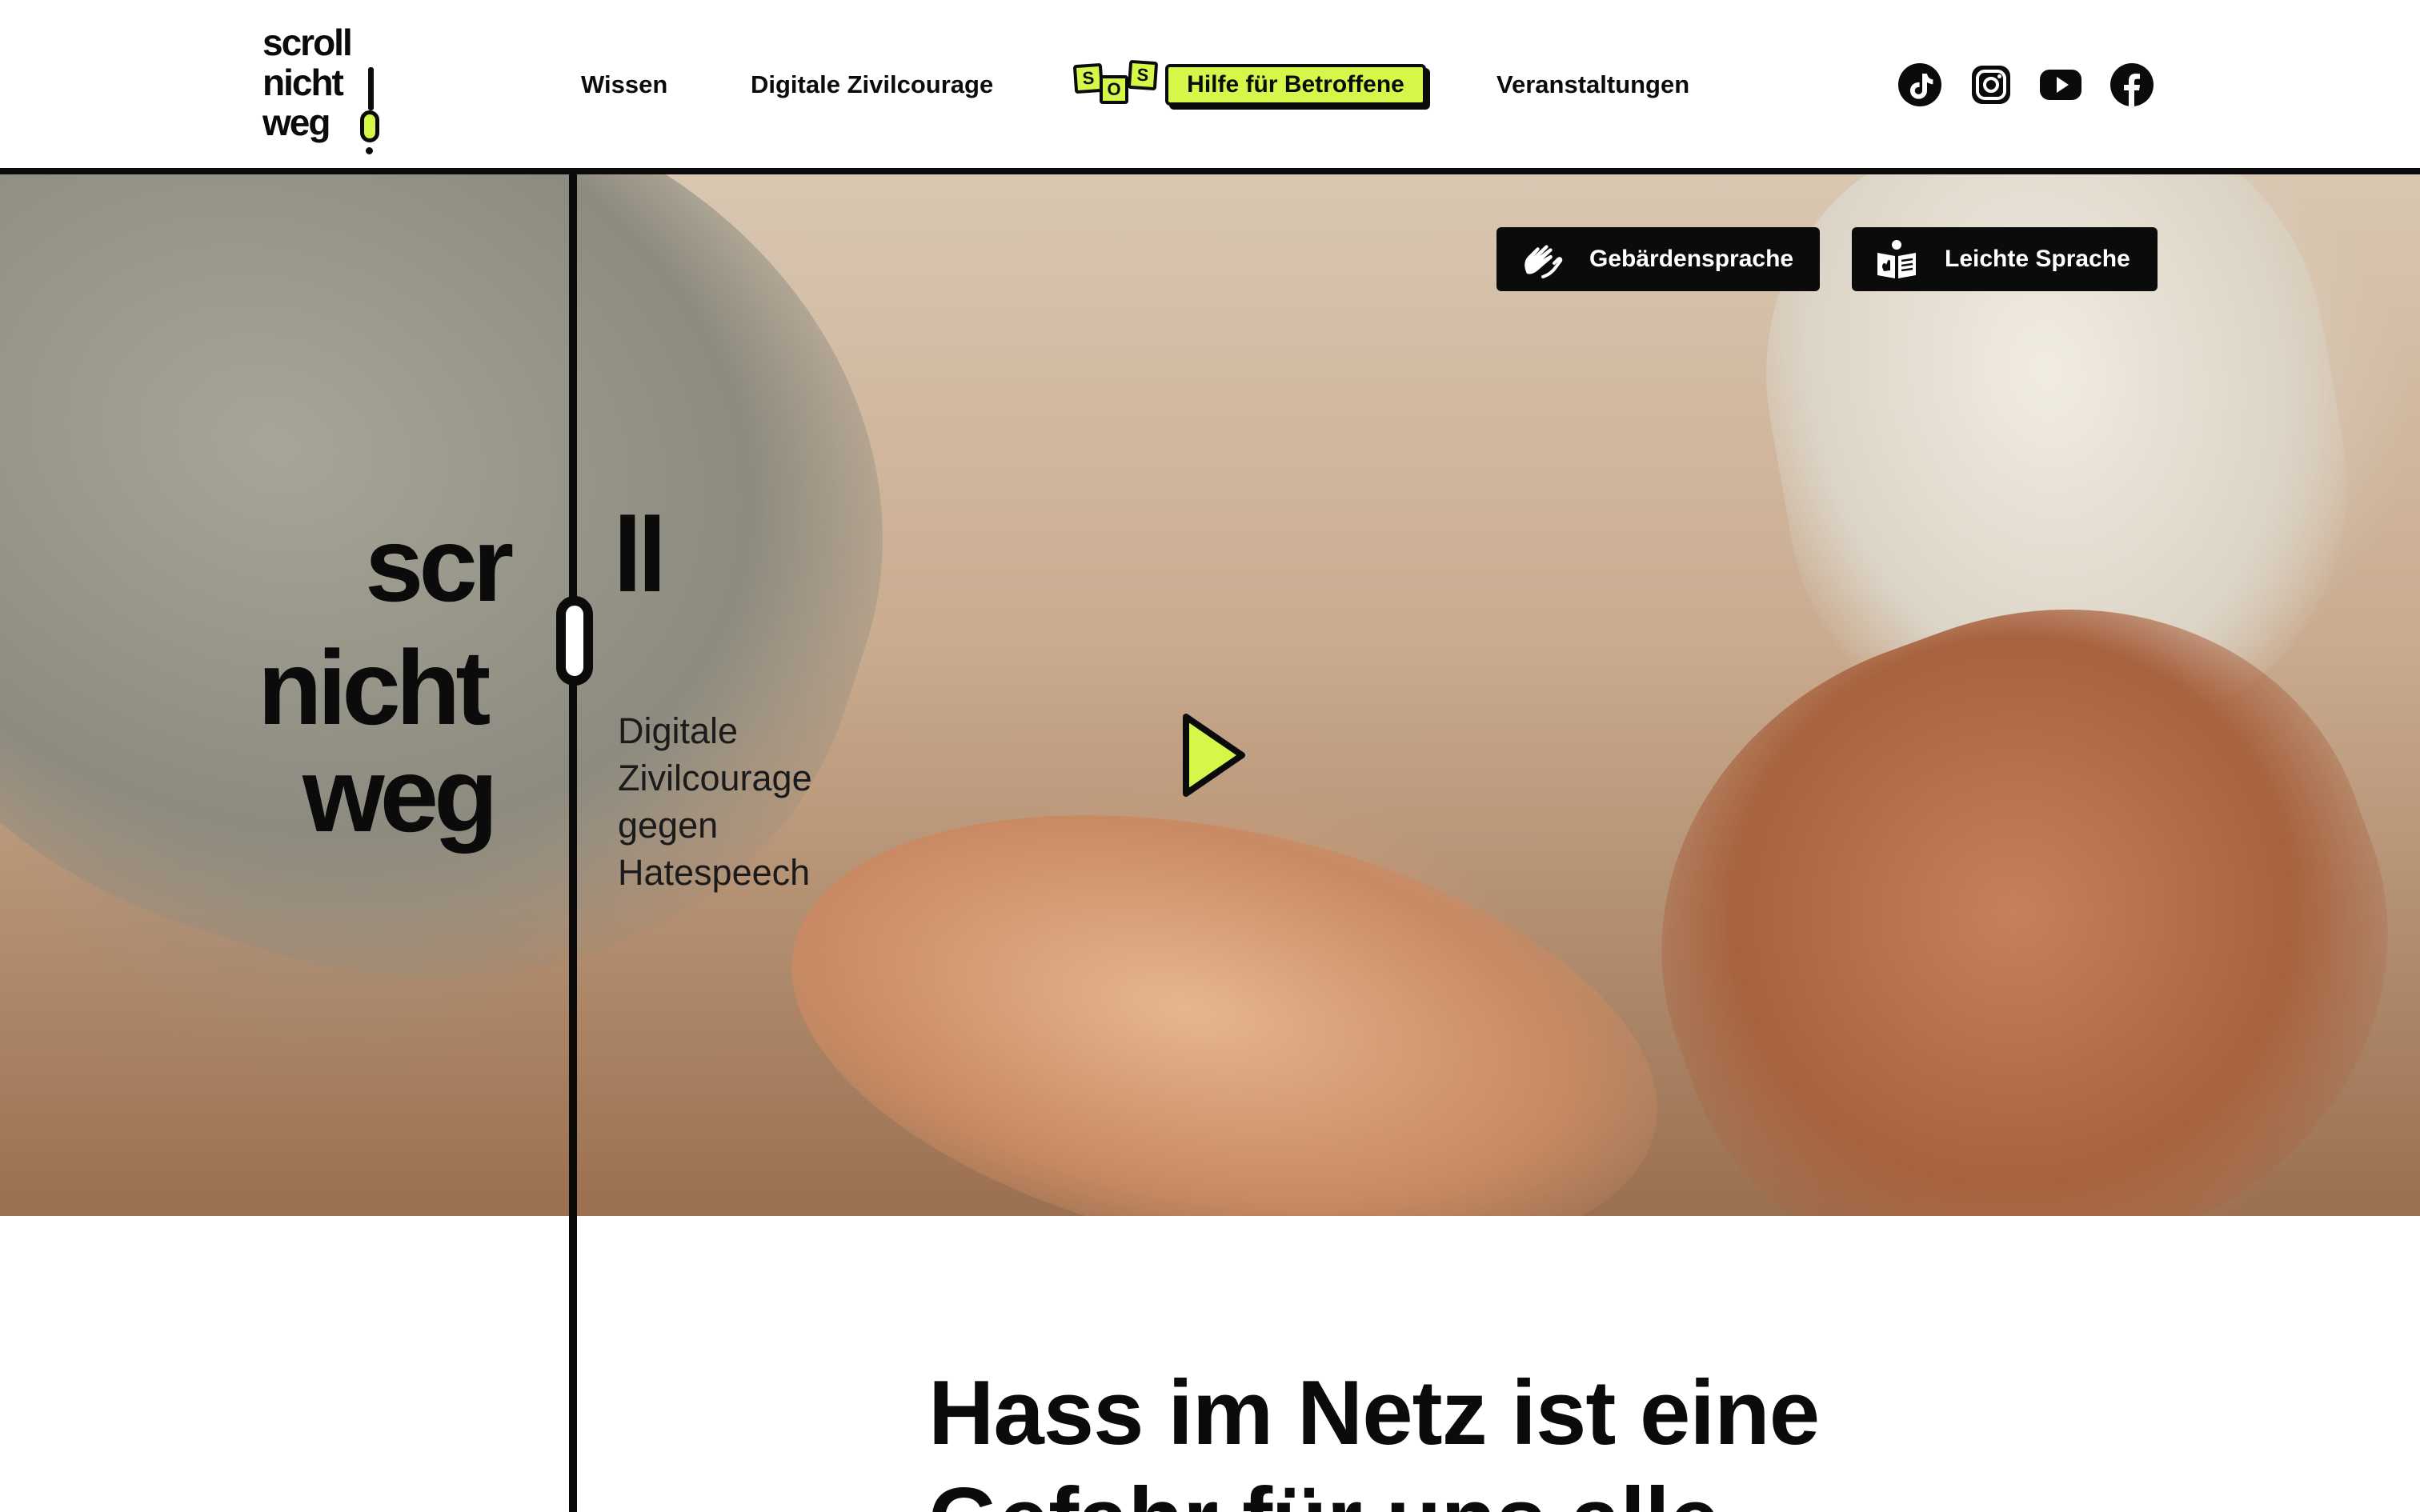 This screenshot has width=2420, height=1512. What do you see at coordinates (1374, 1413) in the screenshot?
I see `headline-line: Hass im Netz ist eine` at bounding box center [1374, 1413].